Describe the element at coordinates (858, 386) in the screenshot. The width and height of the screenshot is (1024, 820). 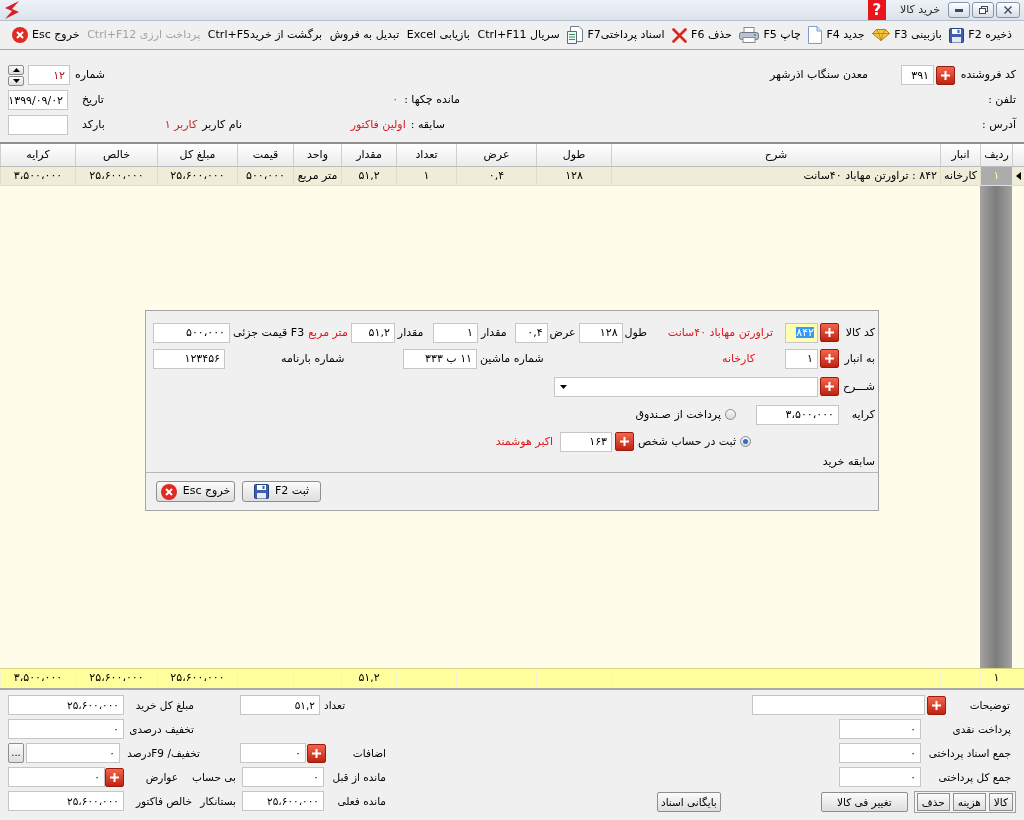
I see `field-label: شـــرح` at that location.